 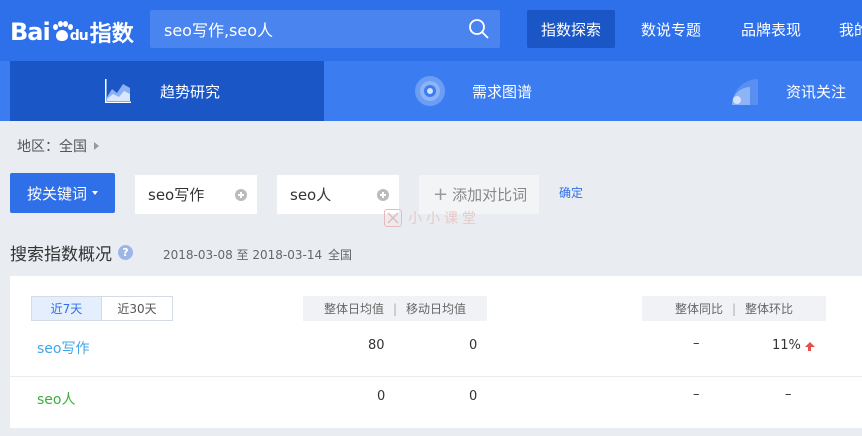 What do you see at coordinates (816, 91) in the screenshot?
I see `tab-label: 资讯关注` at bounding box center [816, 91].